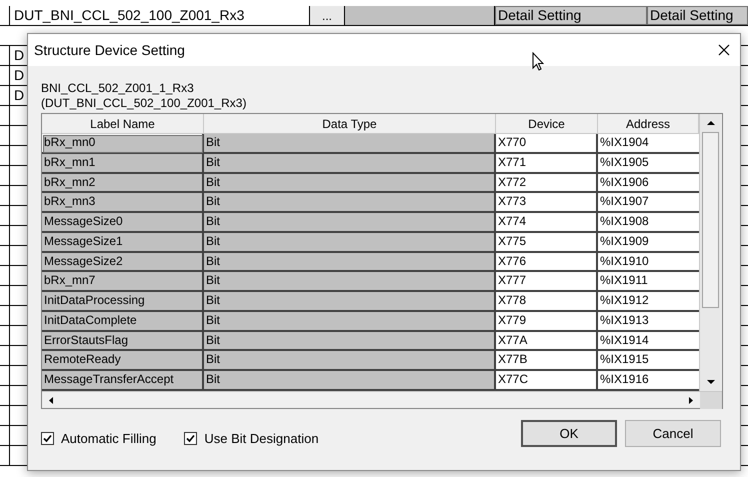 This screenshot has width=748, height=477. Describe the element at coordinates (123, 381) in the screenshot. I see `table-cell: MessageTransferAccept` at that location.